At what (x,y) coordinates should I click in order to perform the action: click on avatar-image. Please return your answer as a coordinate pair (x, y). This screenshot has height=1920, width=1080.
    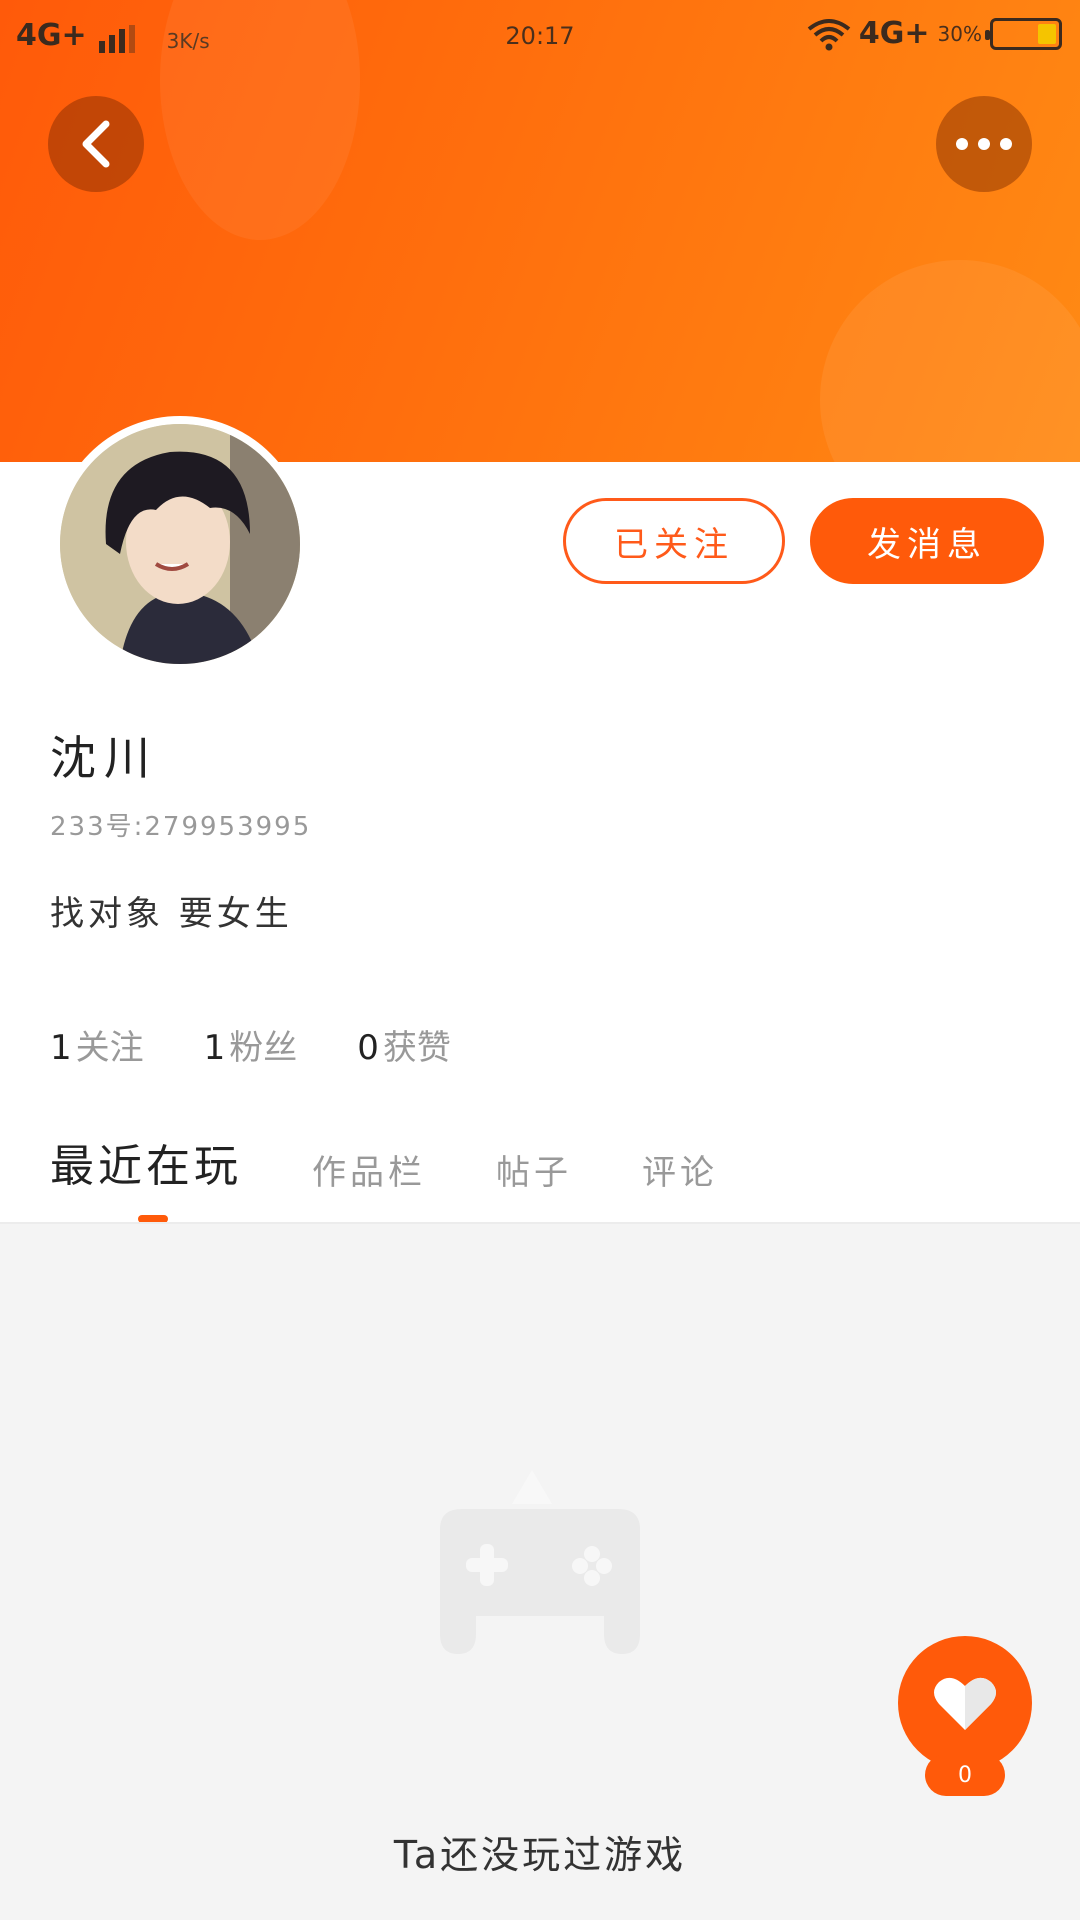
    Looking at the image, I should click on (180, 544).